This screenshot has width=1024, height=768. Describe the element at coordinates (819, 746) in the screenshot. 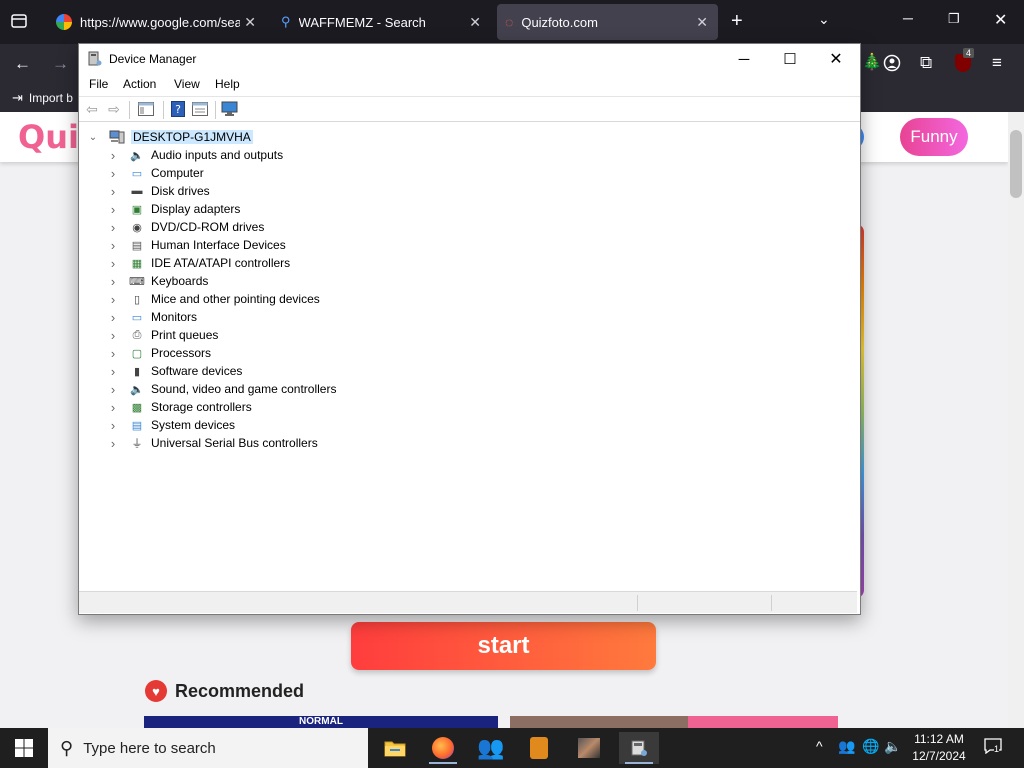

I see `show-hidden-icons-chevron-icon: ^` at that location.